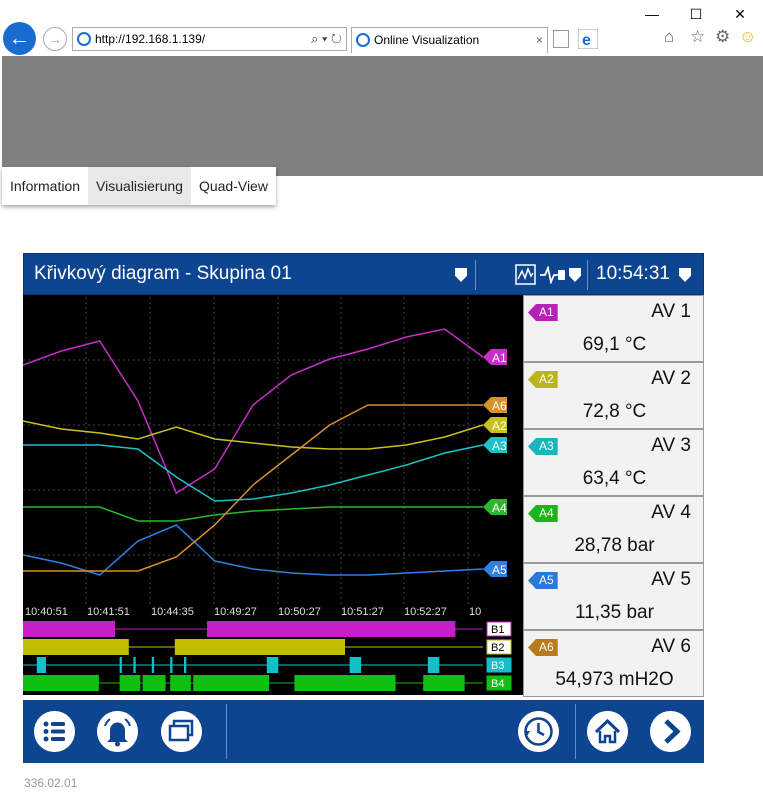 Image resolution: width=763 pixels, height=807 pixels. I want to click on tab-online-visualization: Online Visualization ×, so click(449, 40).